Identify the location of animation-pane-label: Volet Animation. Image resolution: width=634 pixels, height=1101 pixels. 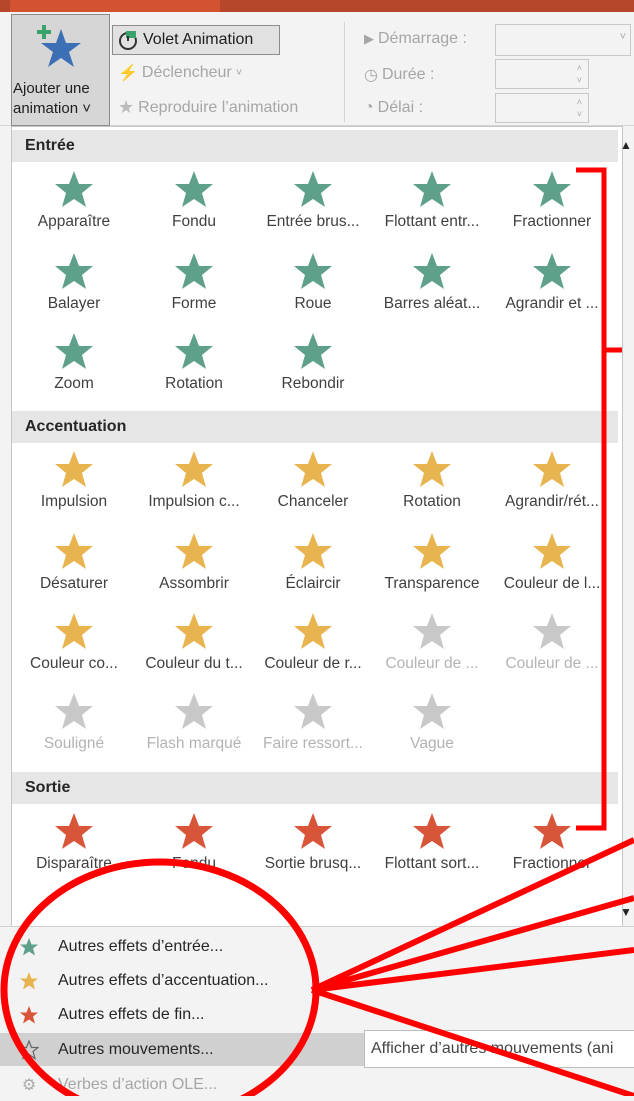
(198, 39).